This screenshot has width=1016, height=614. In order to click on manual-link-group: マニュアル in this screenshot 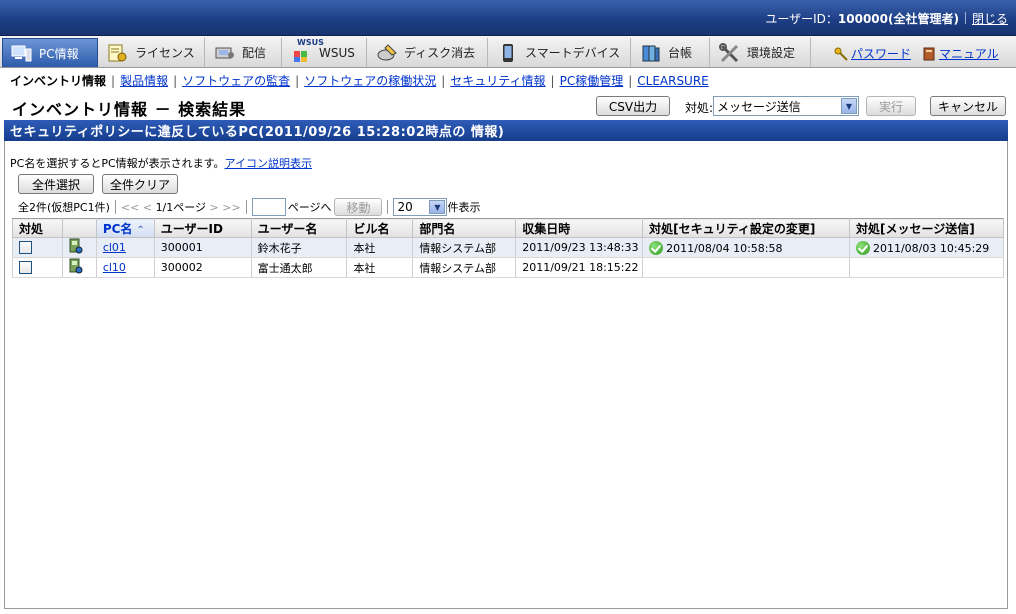, I will do `click(960, 53)`.